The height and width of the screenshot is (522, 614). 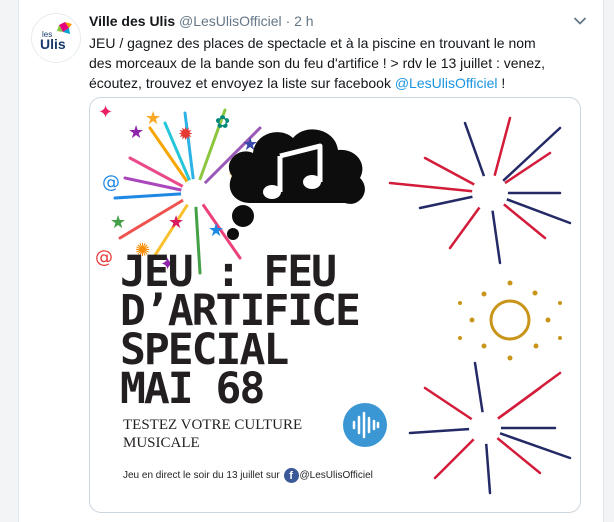 What do you see at coordinates (446, 83) in the screenshot?
I see `mention-link: @LesUlisOfficiel` at bounding box center [446, 83].